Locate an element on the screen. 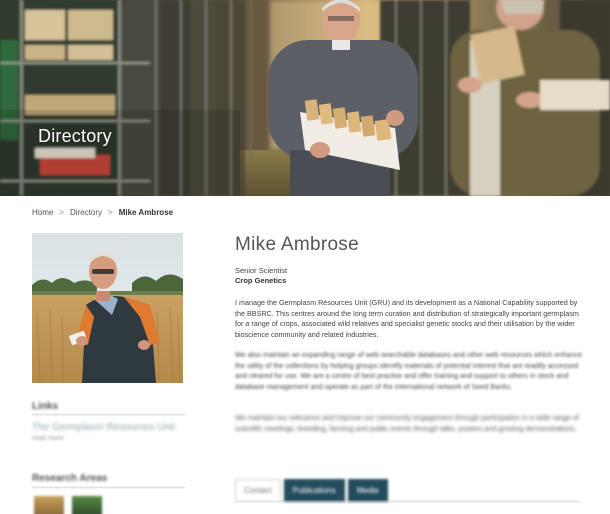 Image resolution: width=610 pixels, height=514 pixels. profile-tabs: Contact Publications Media is located at coordinates (311, 490).